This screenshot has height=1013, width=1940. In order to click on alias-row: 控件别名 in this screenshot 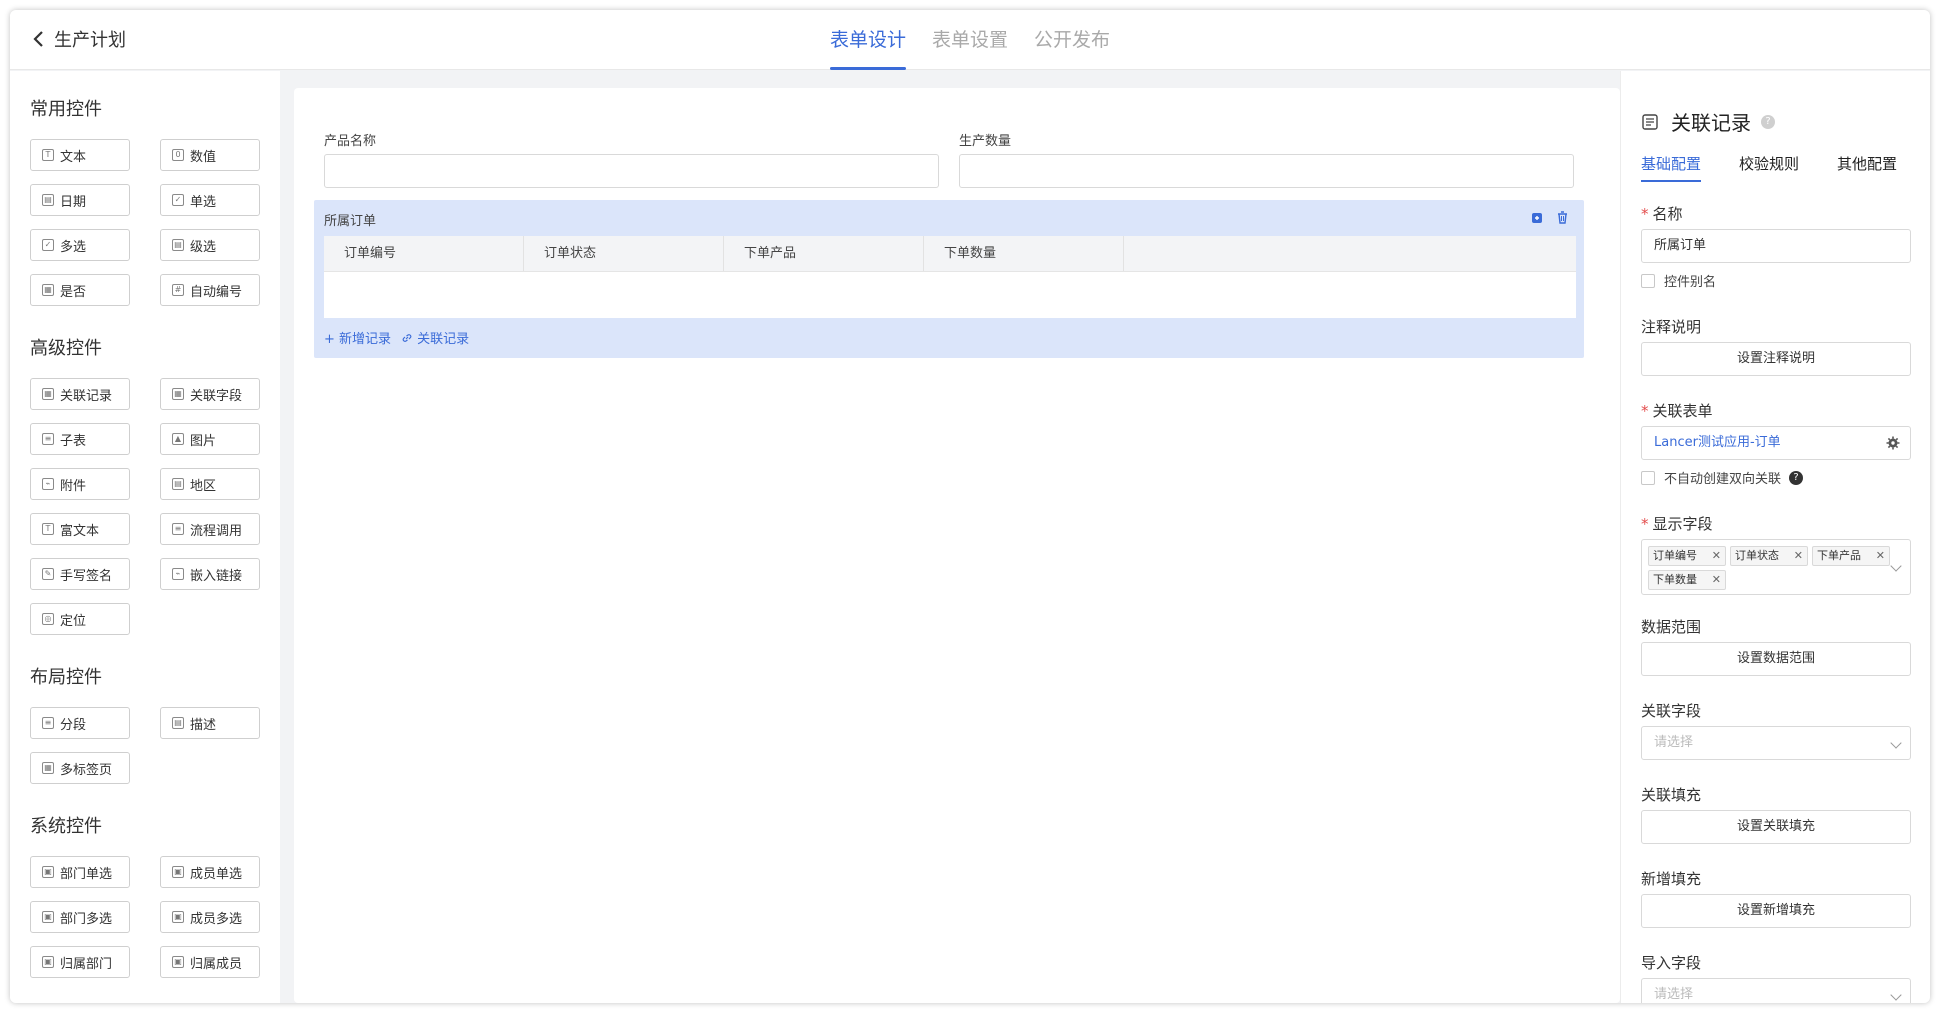, I will do `click(1776, 280)`.